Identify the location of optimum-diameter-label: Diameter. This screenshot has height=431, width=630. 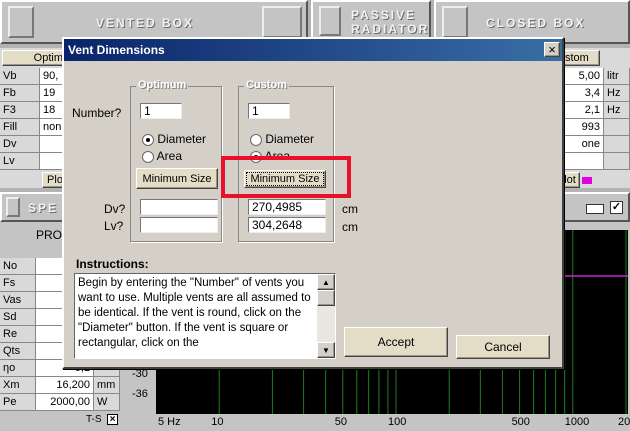
(182, 139).